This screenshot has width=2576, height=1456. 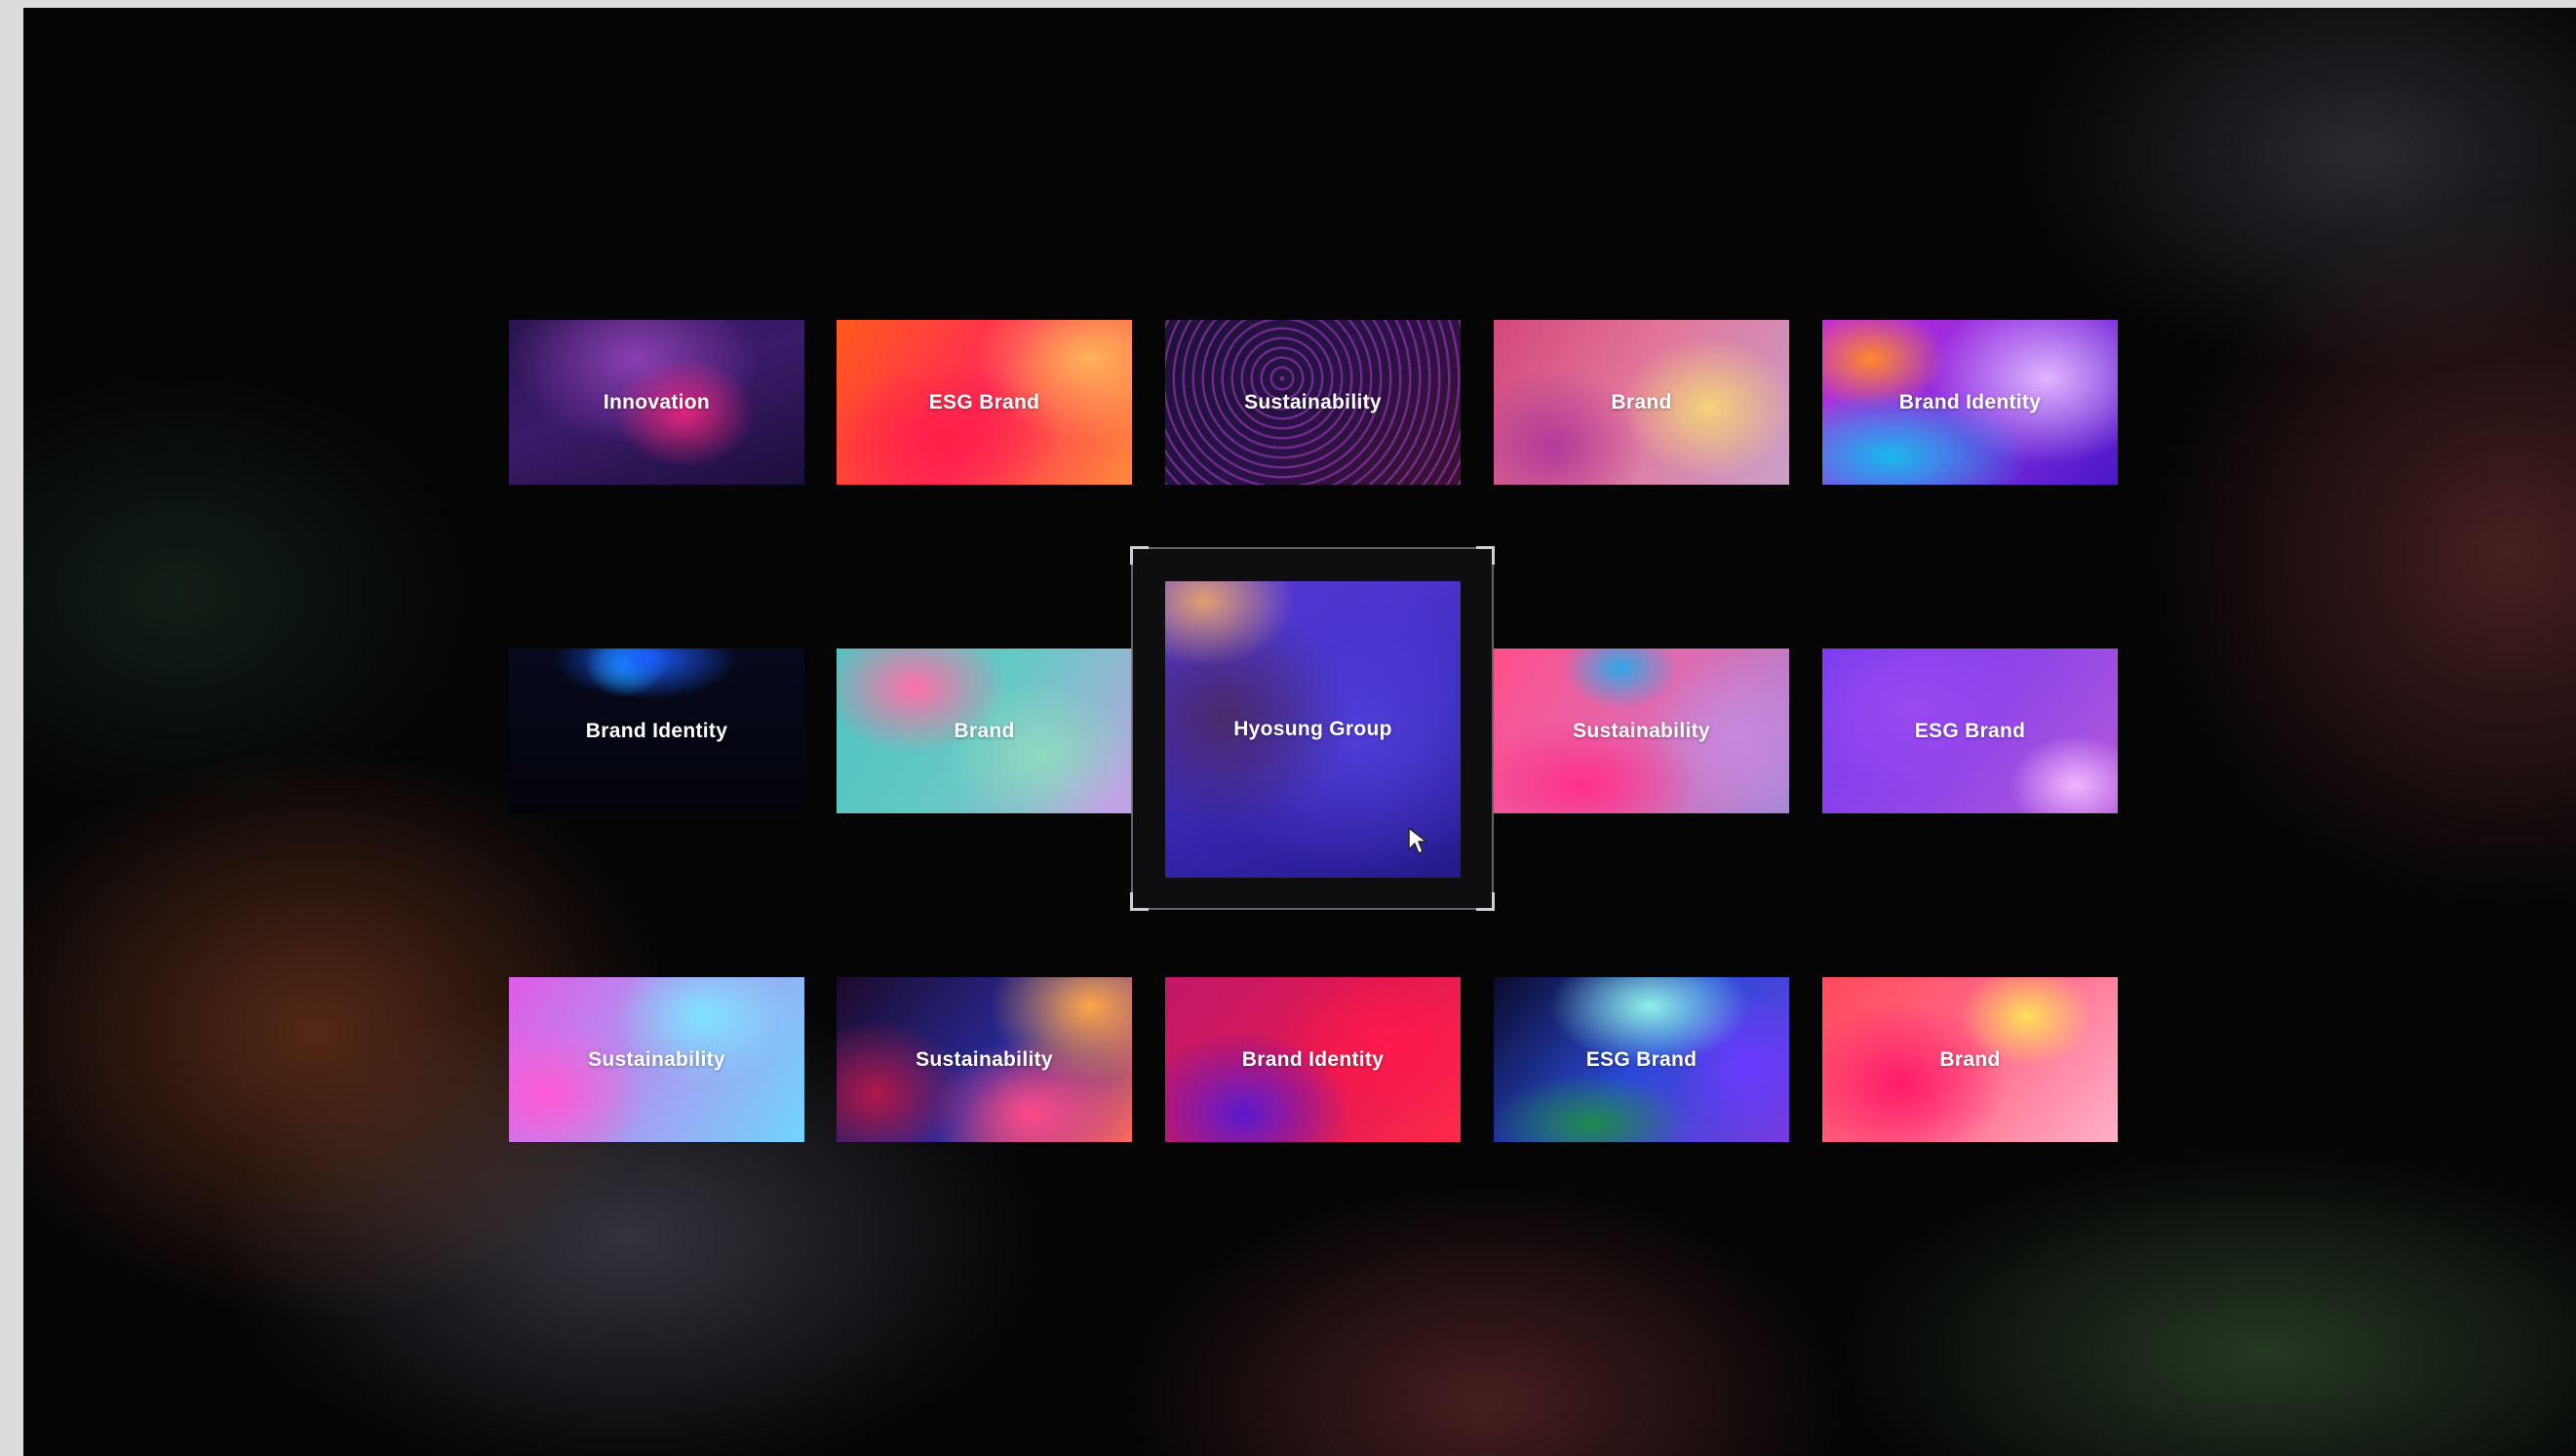 I want to click on card-sustainability-pink: Sustainability, so click(x=1641, y=731).